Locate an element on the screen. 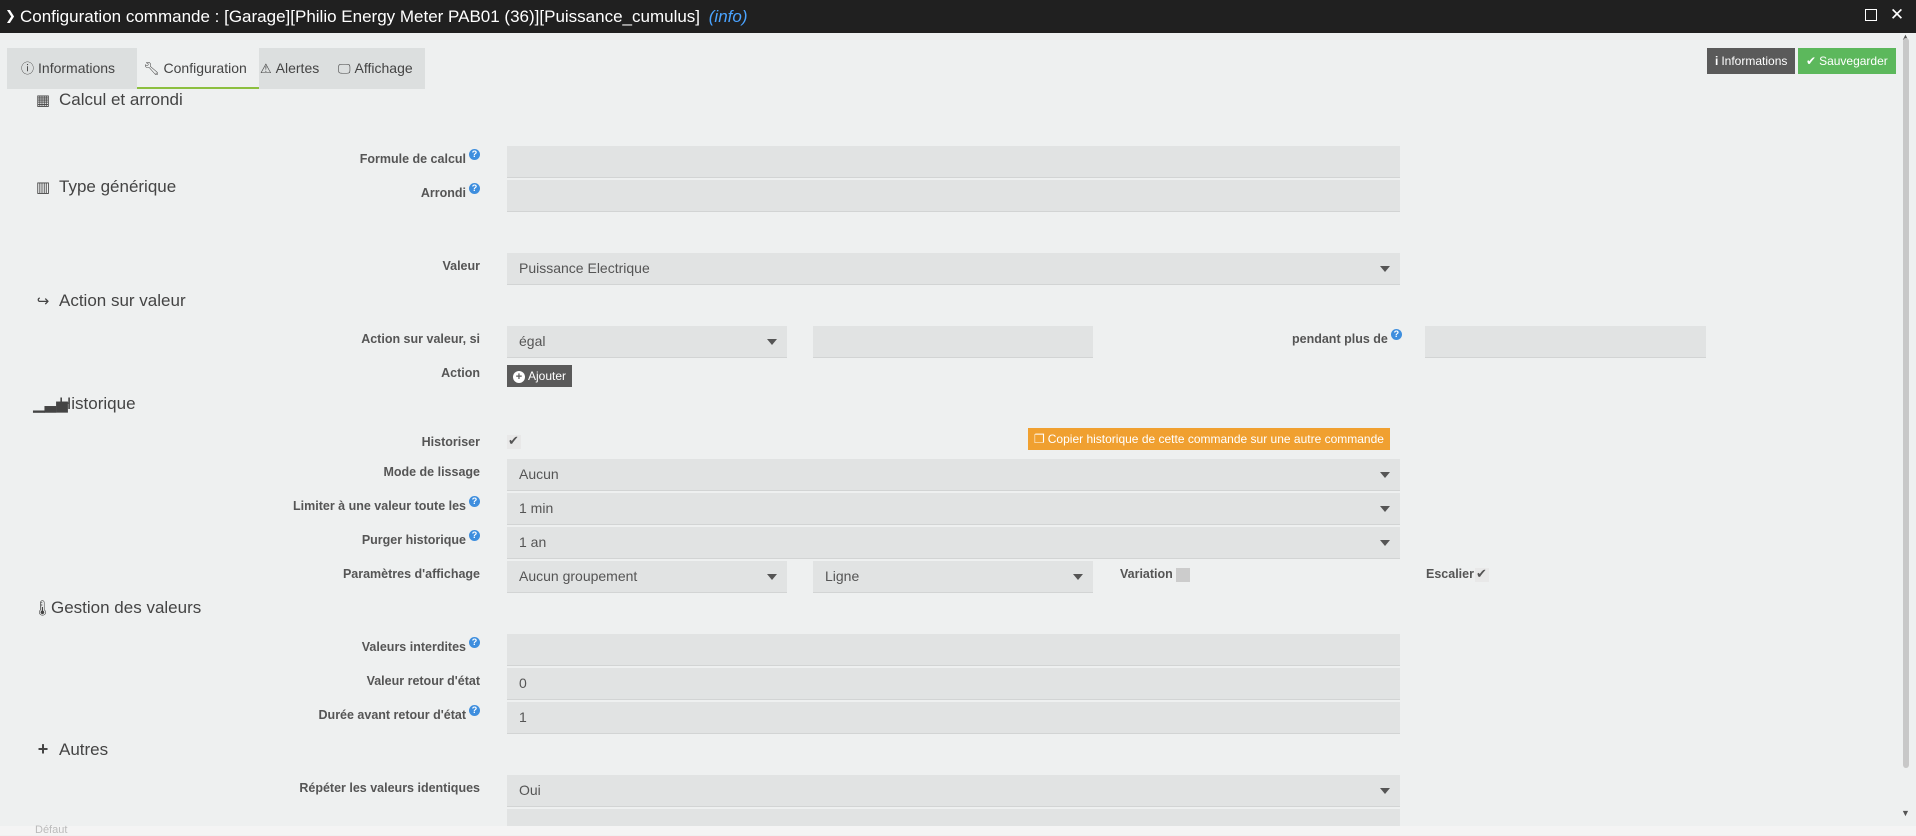  lissage-select: Aucun is located at coordinates (953, 475).